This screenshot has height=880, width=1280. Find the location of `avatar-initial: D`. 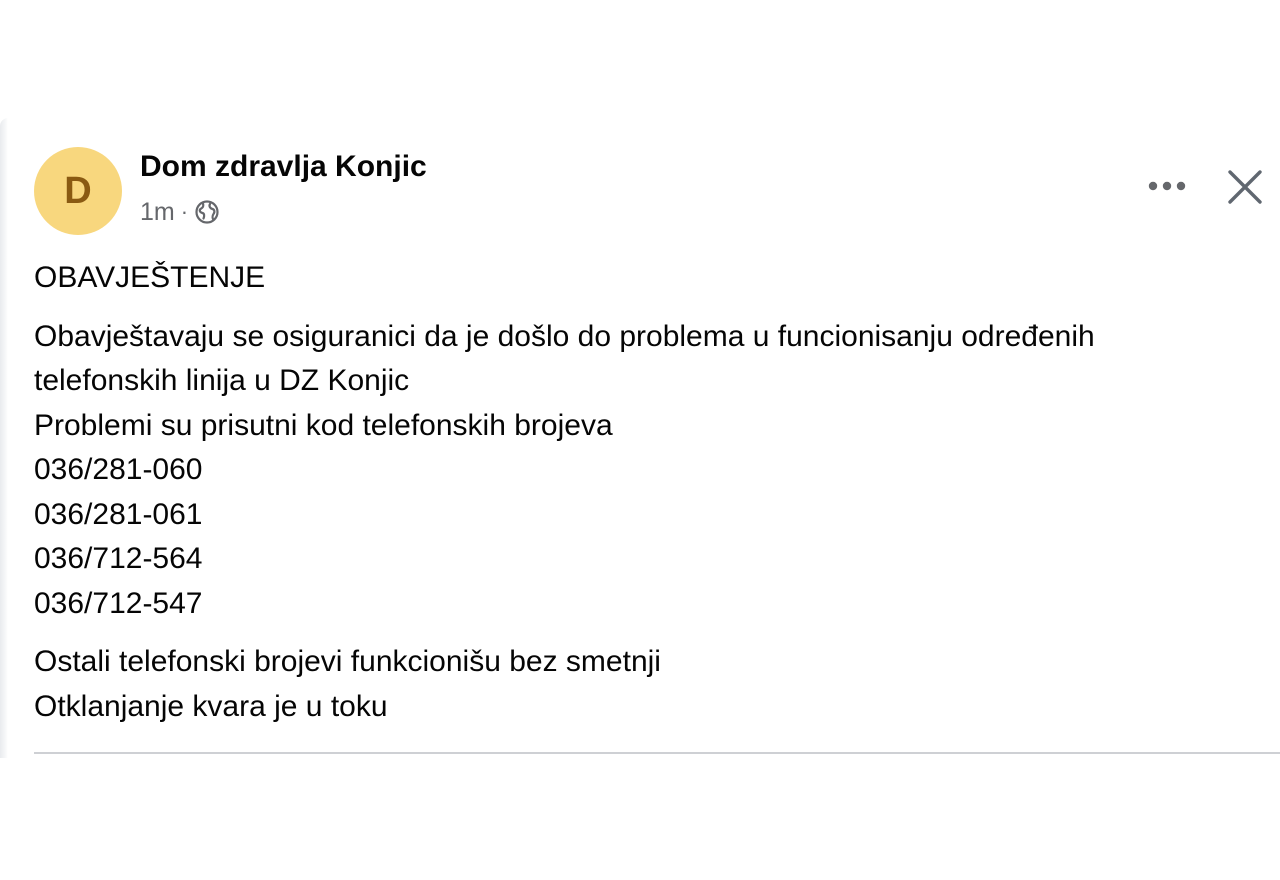

avatar-initial: D is located at coordinates (78, 190).